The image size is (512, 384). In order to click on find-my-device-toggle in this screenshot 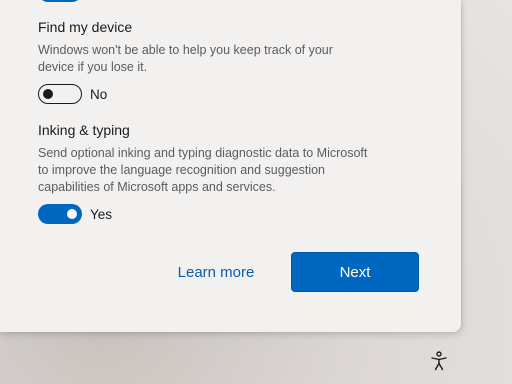, I will do `click(60, 94)`.